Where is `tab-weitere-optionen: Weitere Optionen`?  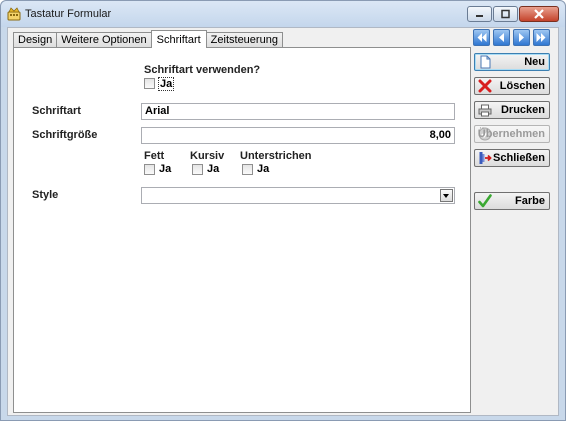 tab-weitere-optionen: Weitere Optionen is located at coordinates (104, 39).